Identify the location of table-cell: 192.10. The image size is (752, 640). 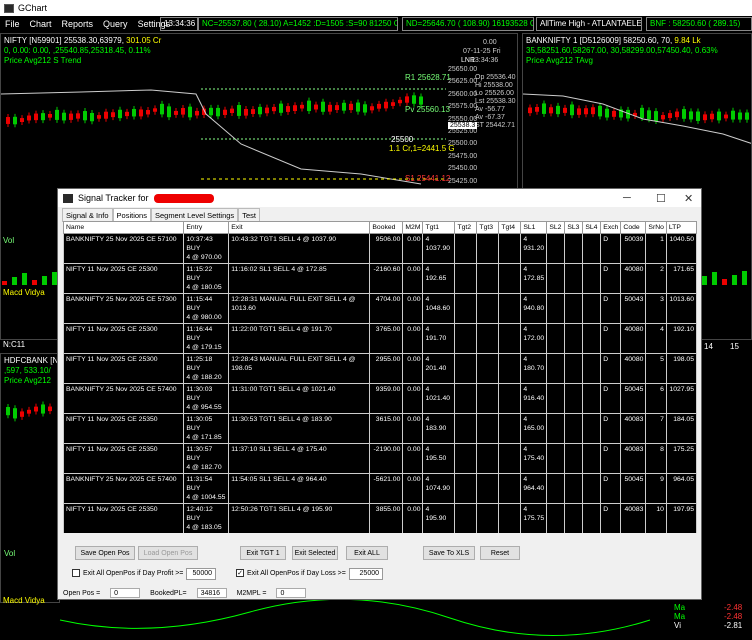
(681, 338).